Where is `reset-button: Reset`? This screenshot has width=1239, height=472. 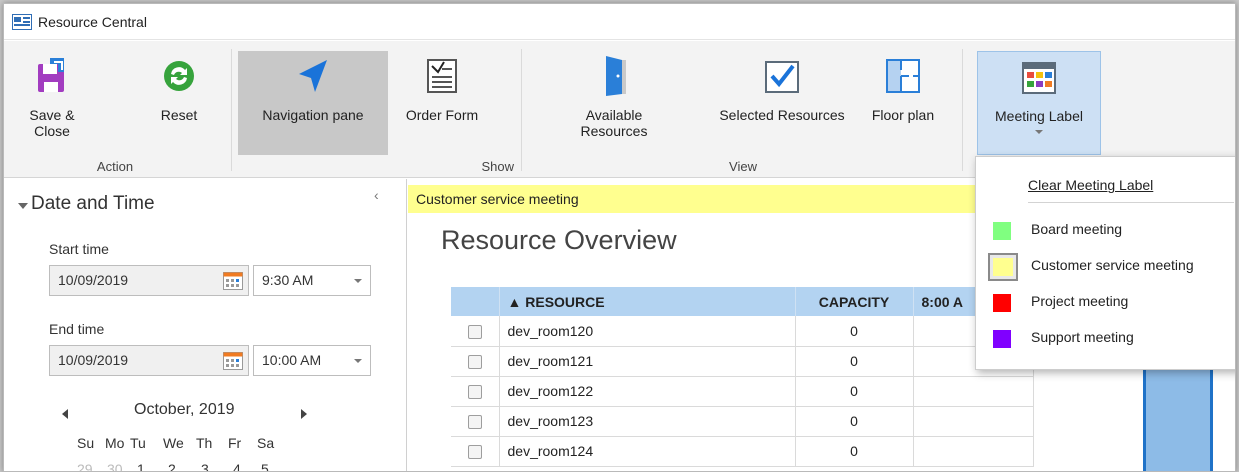
reset-button: Reset is located at coordinates (179, 103).